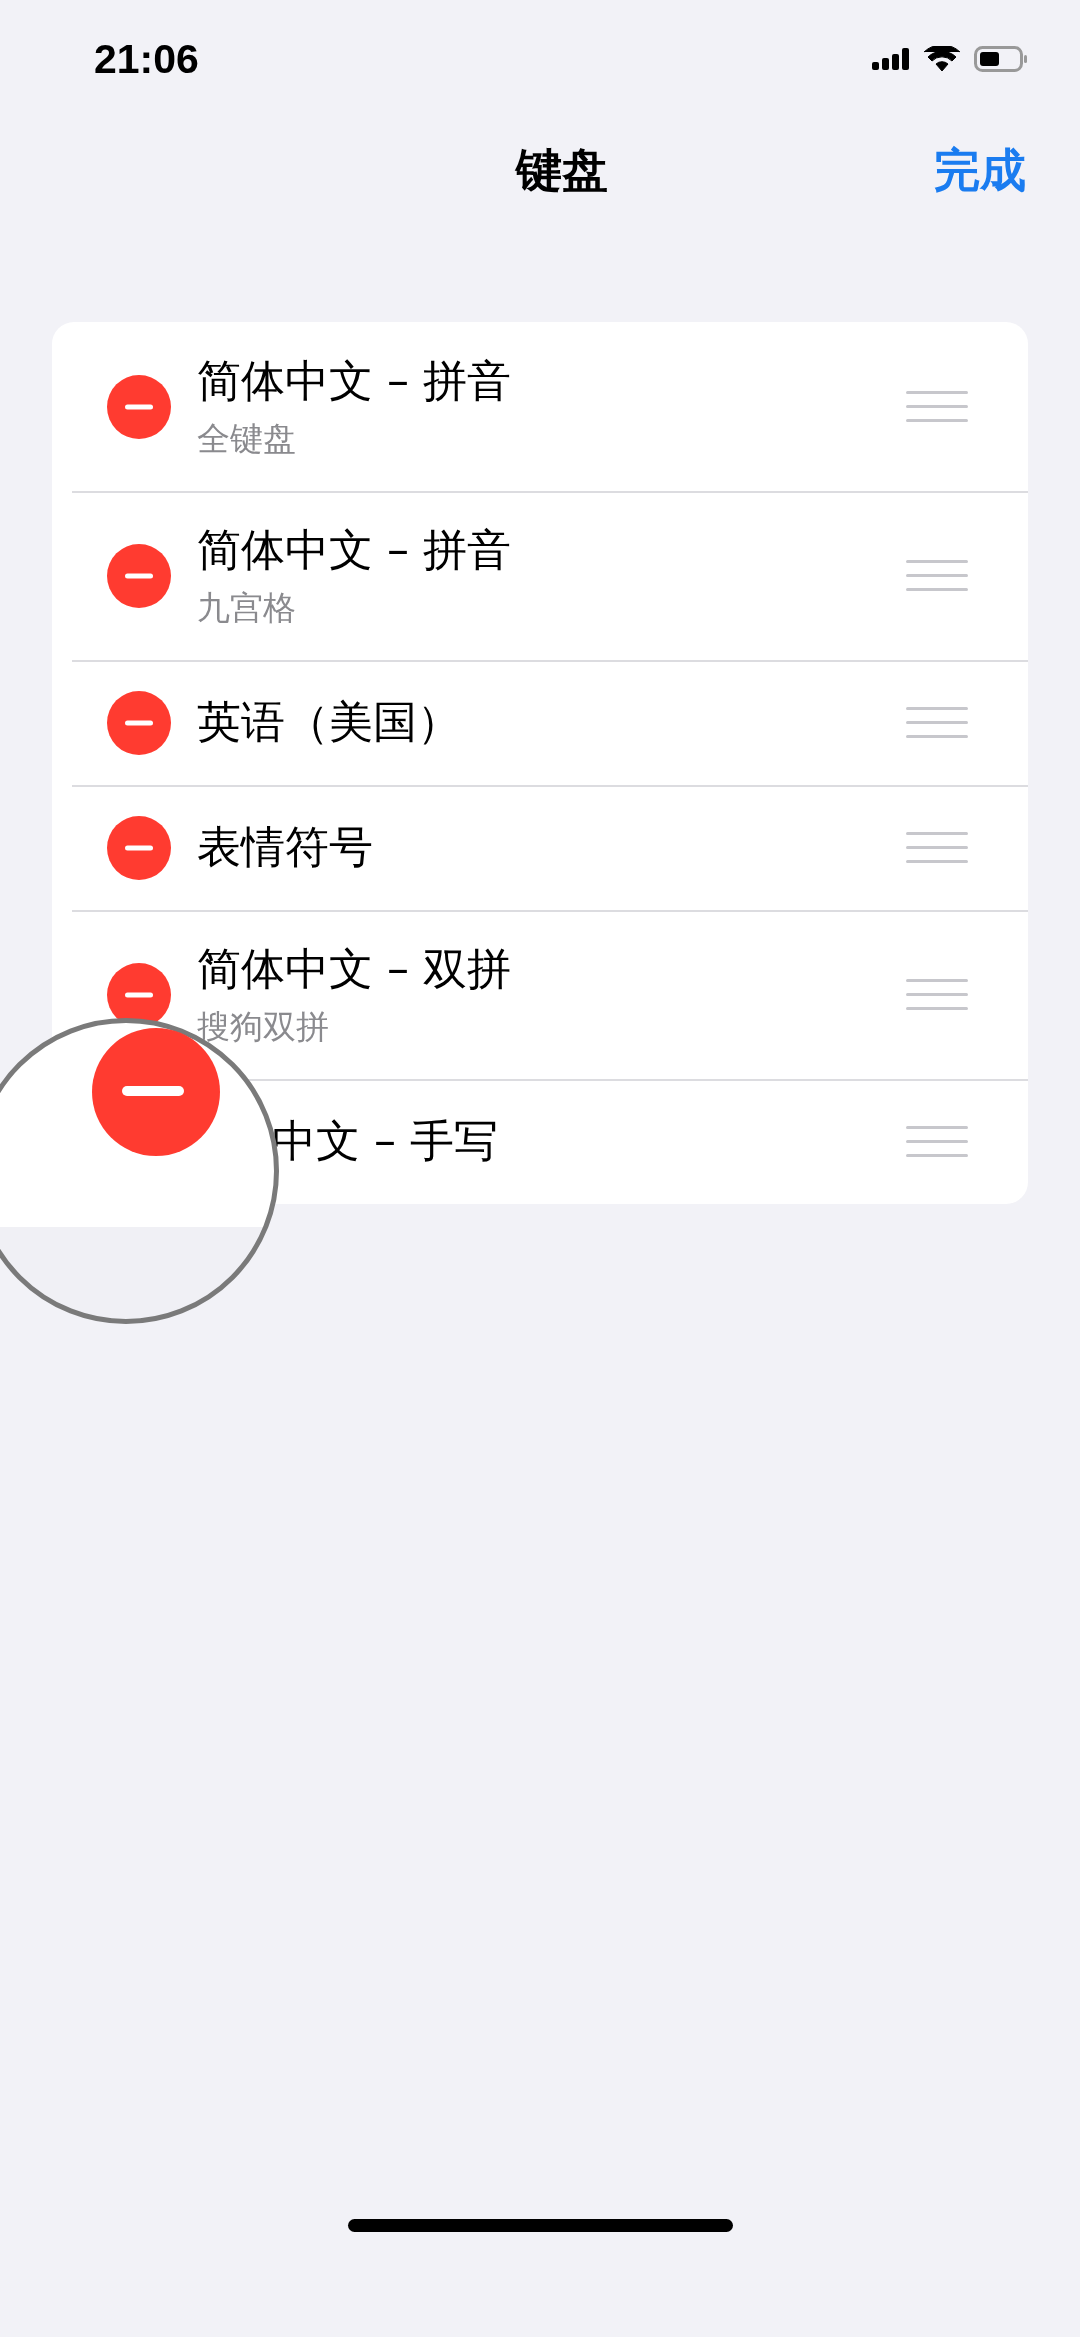 The height and width of the screenshot is (2337, 1080). I want to click on nav-title: 键盘, so click(562, 170).